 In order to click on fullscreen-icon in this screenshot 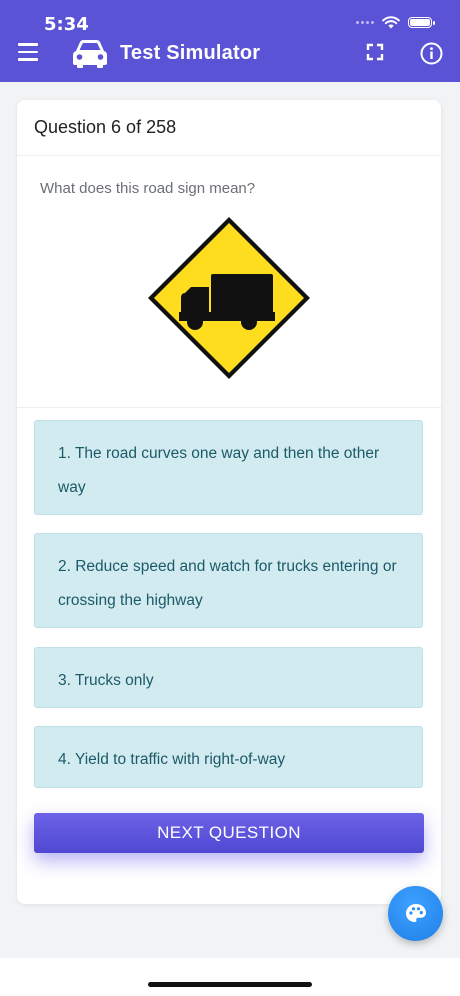, I will do `click(375, 52)`.